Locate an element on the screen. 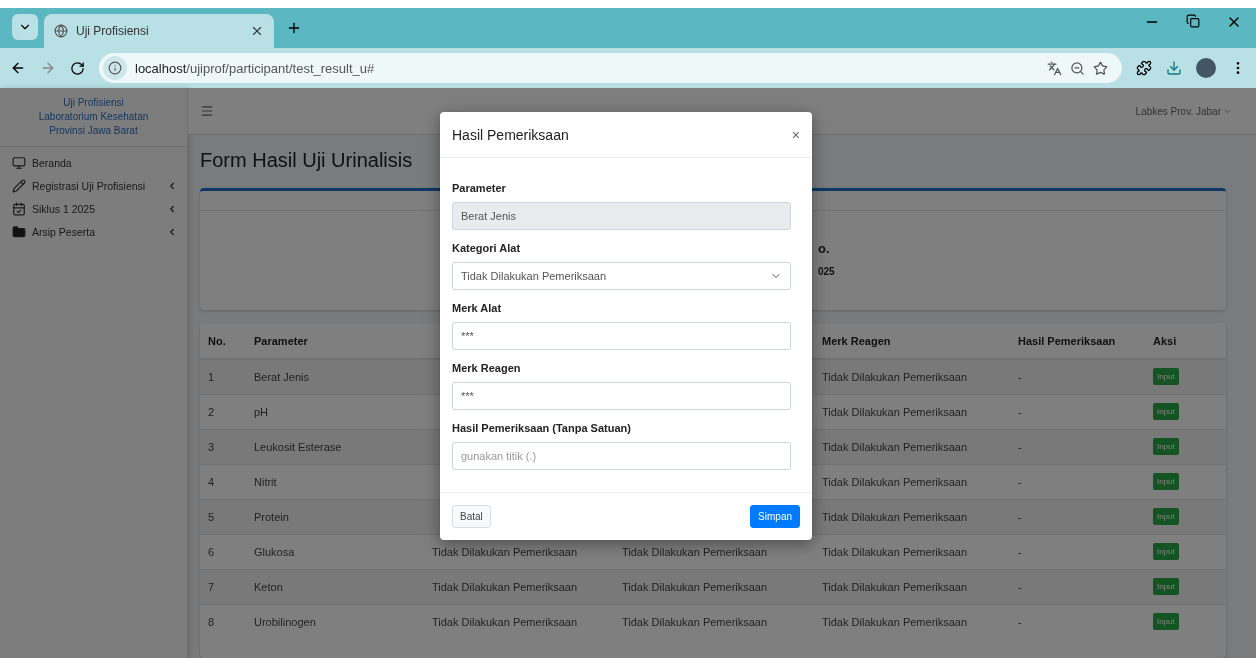 The image size is (1256, 658). table-cell: 7 is located at coordinates (211, 586).